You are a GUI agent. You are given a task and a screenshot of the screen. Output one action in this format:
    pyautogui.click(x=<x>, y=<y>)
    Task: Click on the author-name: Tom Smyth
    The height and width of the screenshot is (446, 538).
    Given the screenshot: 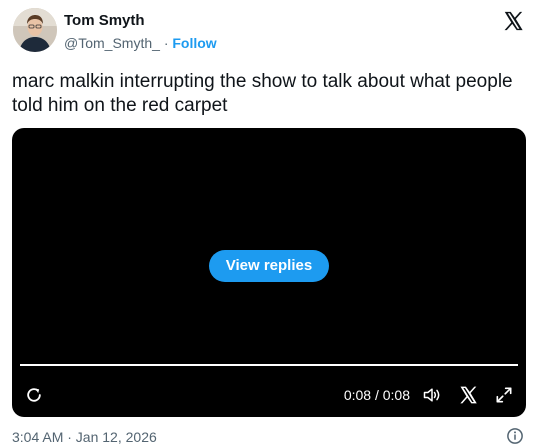 What is the action you would take?
    pyautogui.click(x=104, y=21)
    